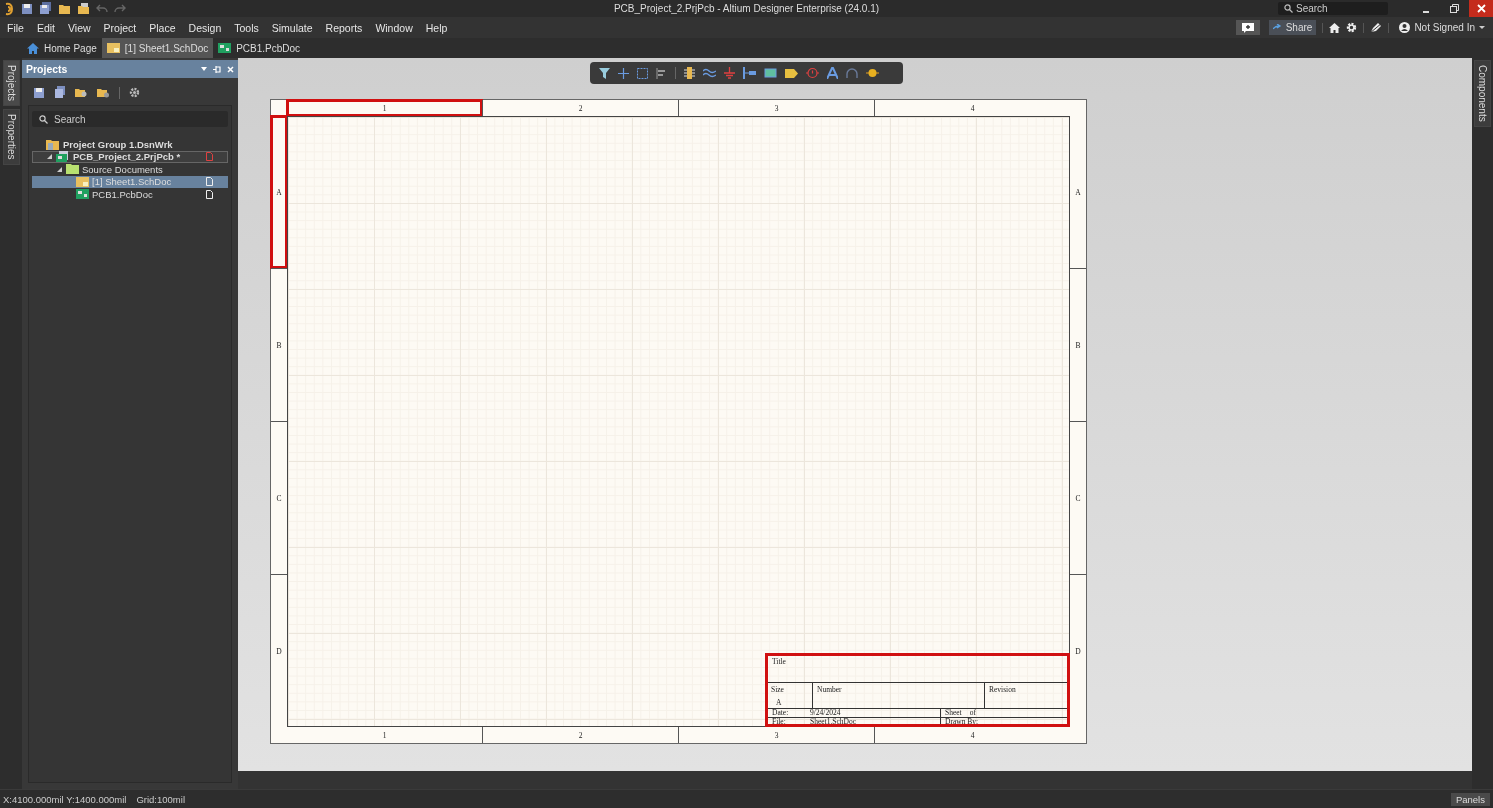 The image size is (1493, 808). Describe the element at coordinates (832, 73) in the screenshot. I see `text-icon` at that location.